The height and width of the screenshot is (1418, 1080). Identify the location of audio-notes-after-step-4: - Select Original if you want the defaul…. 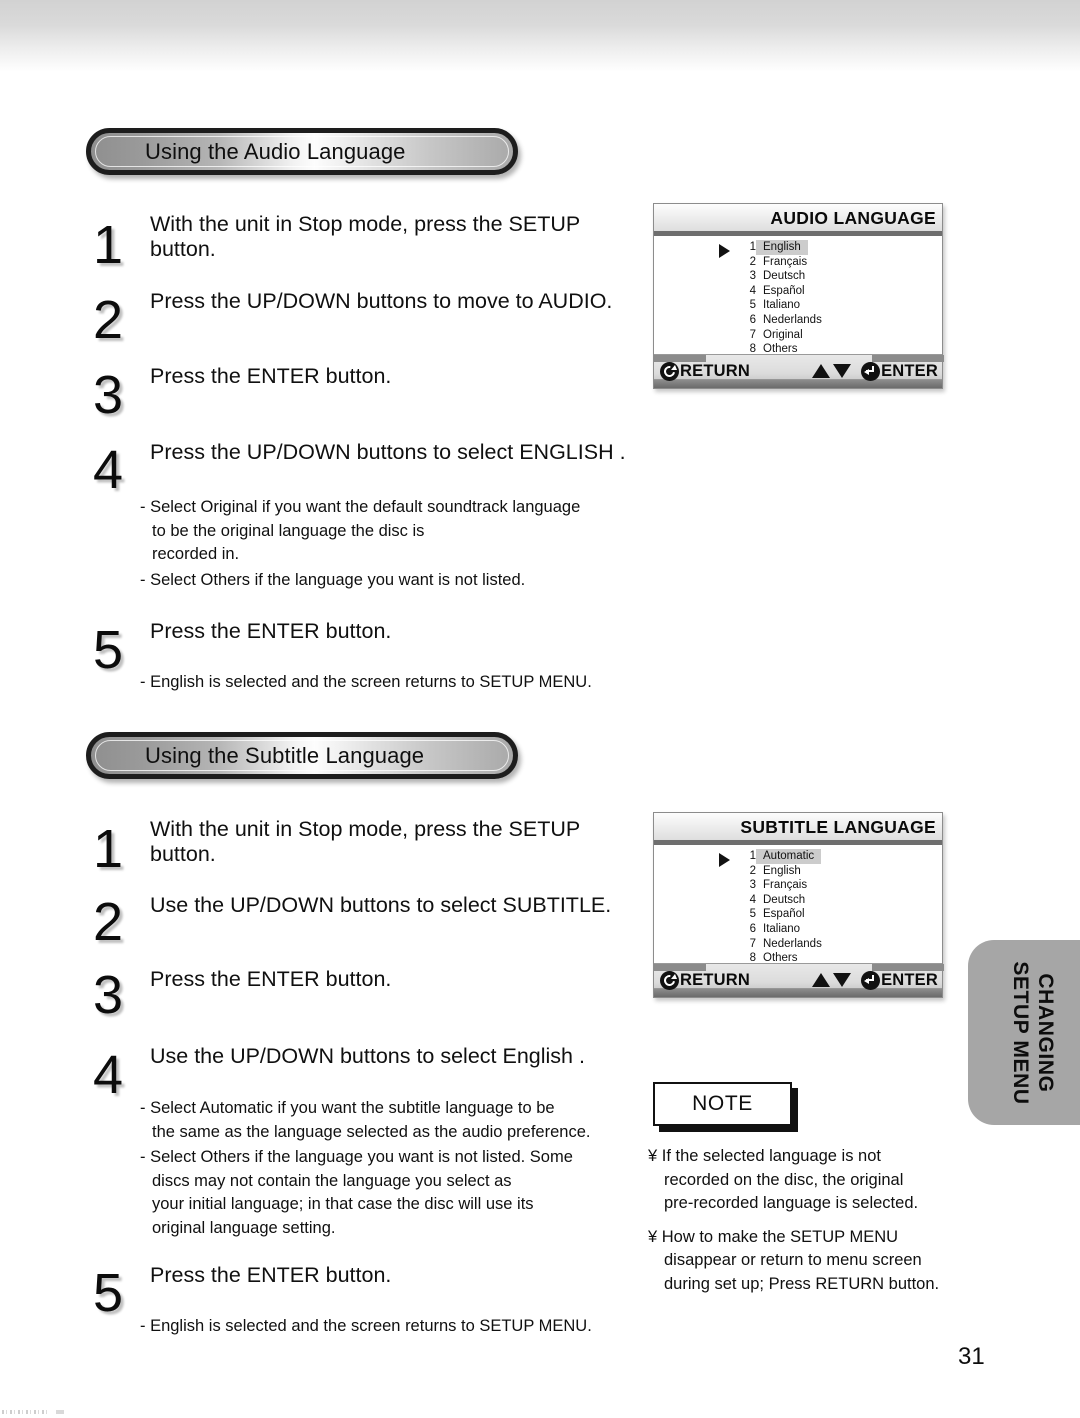
(405, 545).